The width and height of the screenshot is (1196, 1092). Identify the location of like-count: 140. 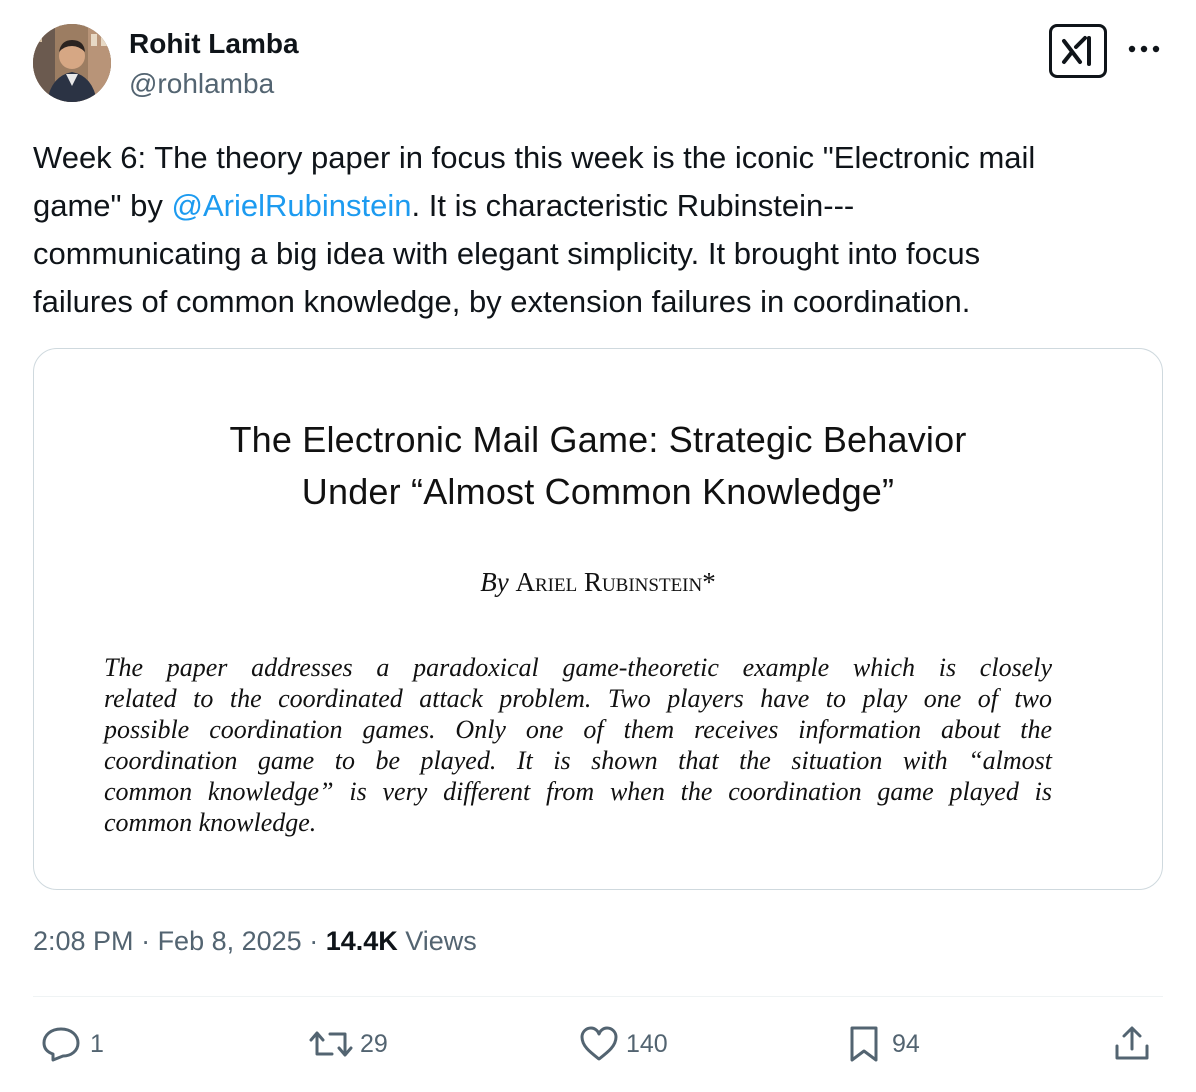
(647, 1043).